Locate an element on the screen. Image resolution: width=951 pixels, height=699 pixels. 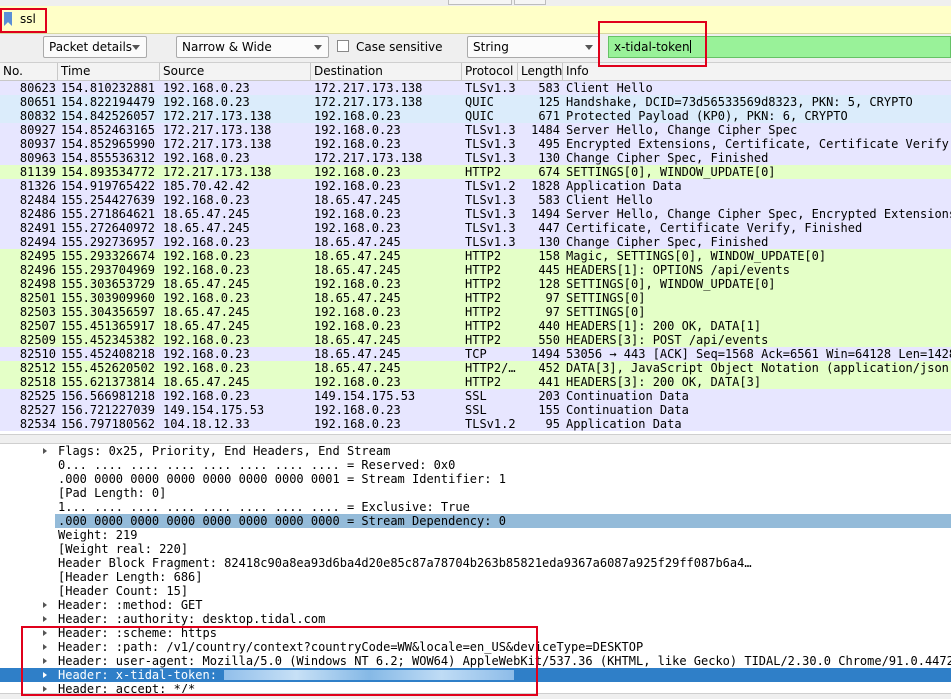
packet-length: 125 is located at coordinates (549, 102).